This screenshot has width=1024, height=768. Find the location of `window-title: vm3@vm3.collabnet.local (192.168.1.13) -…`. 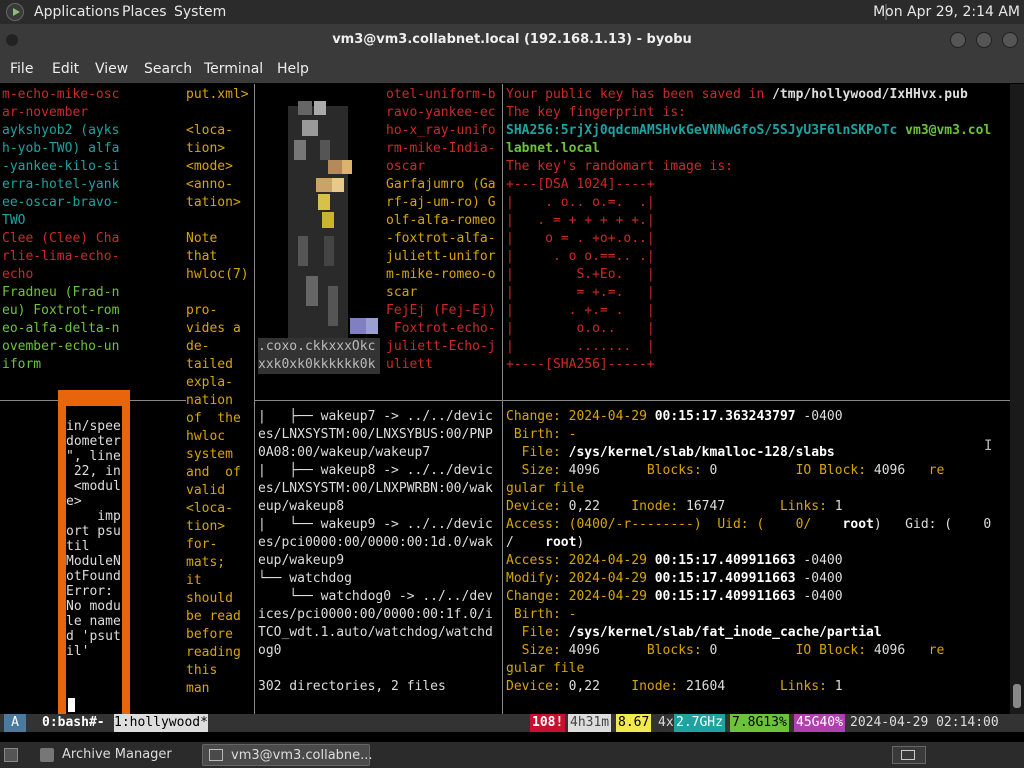

window-title: vm3@vm3.collabnet.local (192.168.1.13) -… is located at coordinates (512, 39).